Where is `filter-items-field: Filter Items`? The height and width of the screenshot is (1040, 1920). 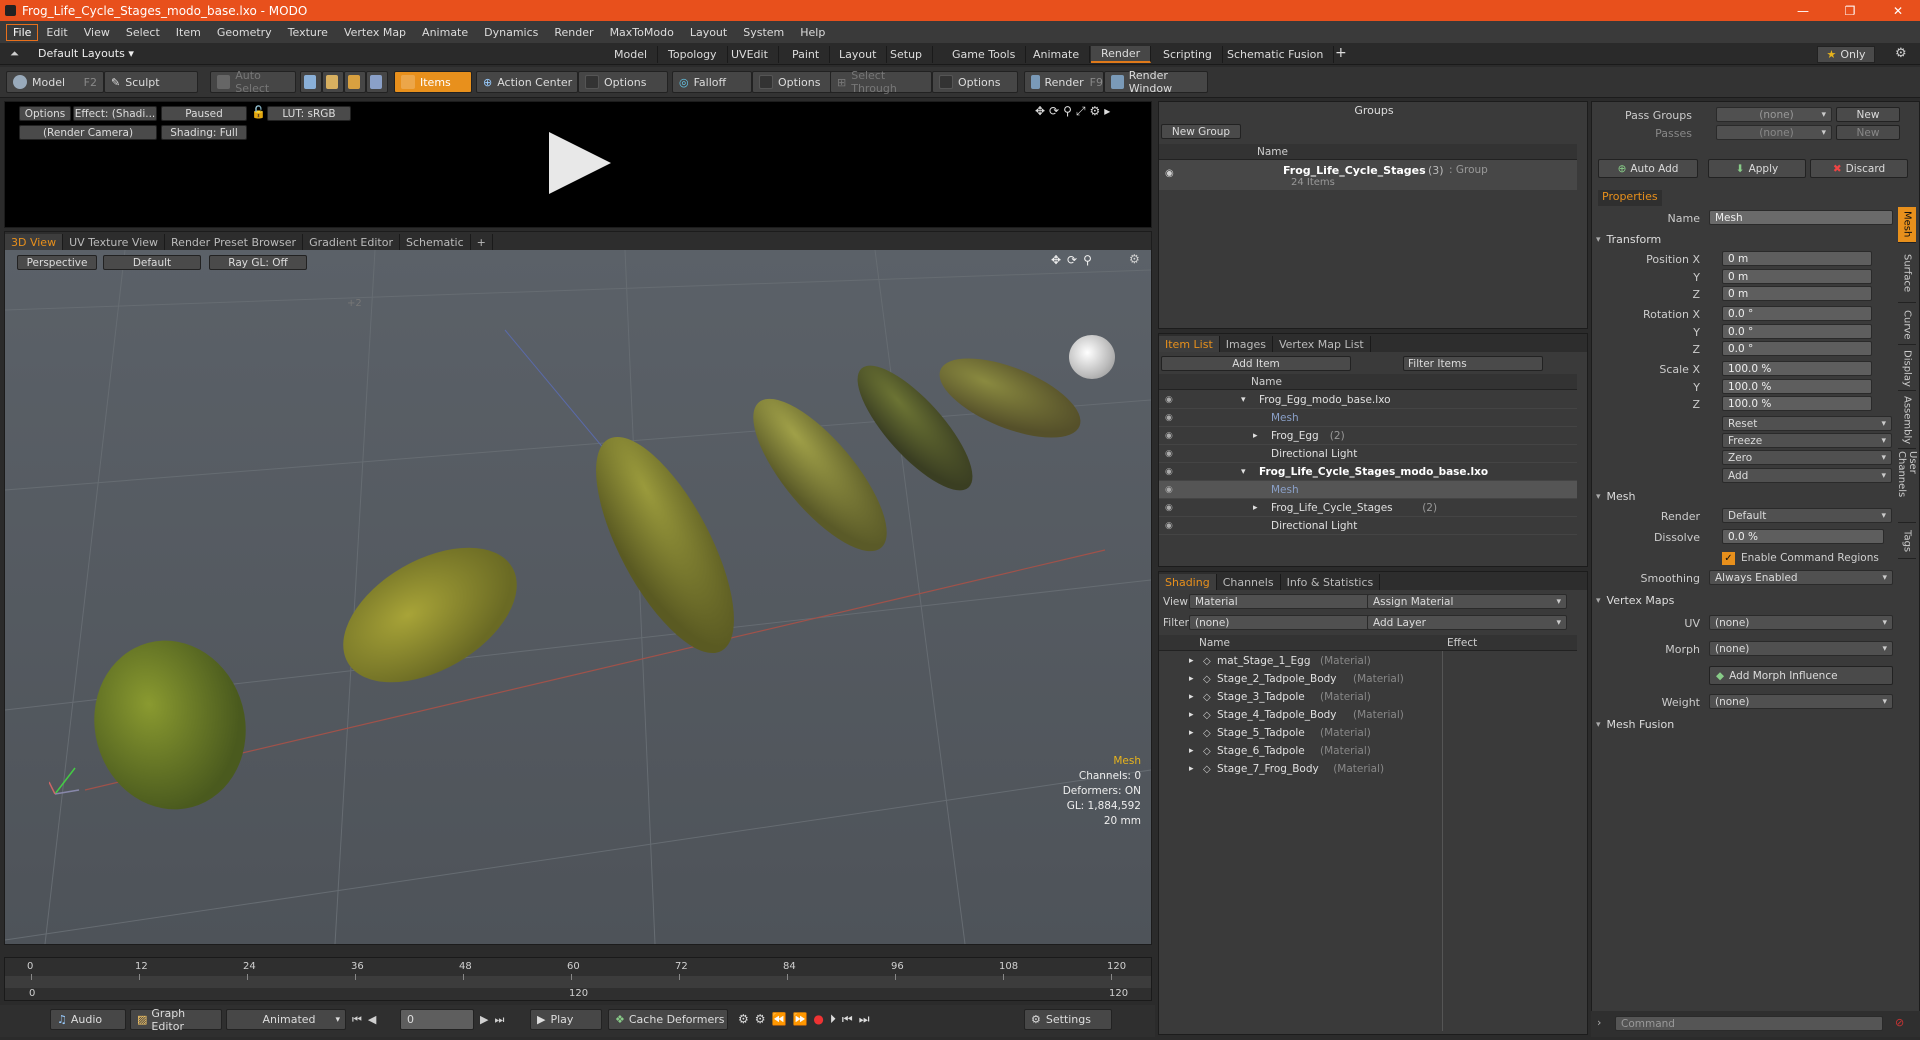
filter-items-field: Filter Items is located at coordinates (1473, 363).